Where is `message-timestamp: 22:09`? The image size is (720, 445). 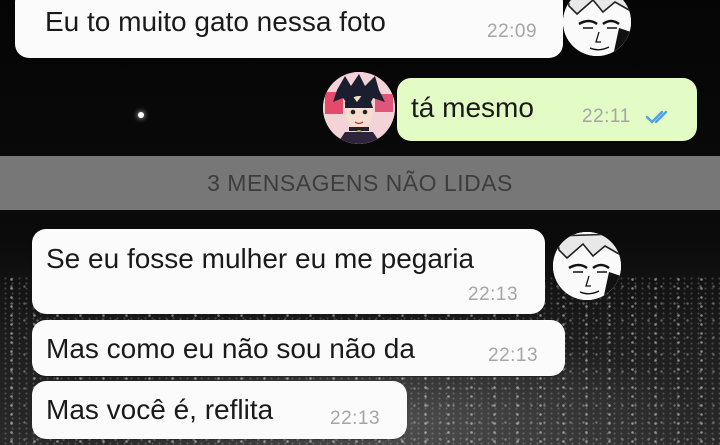 message-timestamp: 22:09 is located at coordinates (512, 31).